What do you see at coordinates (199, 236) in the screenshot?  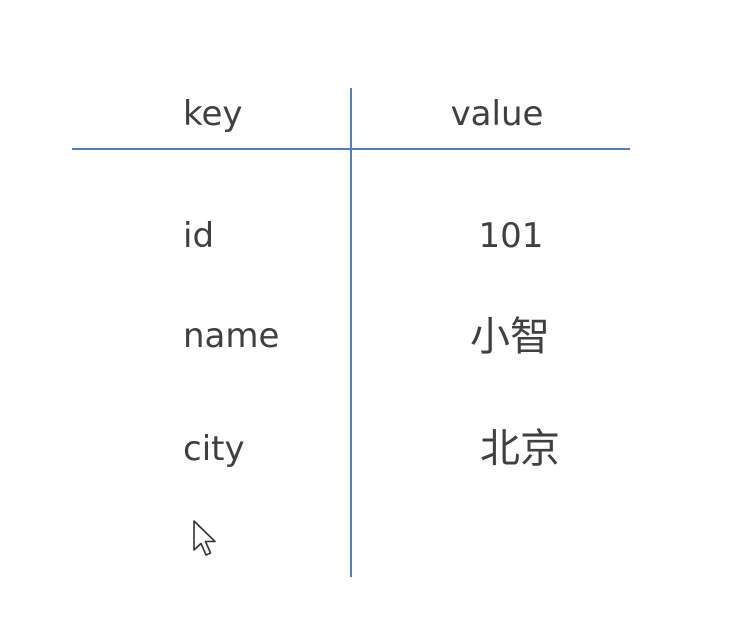 I see `row-key-id: id` at bounding box center [199, 236].